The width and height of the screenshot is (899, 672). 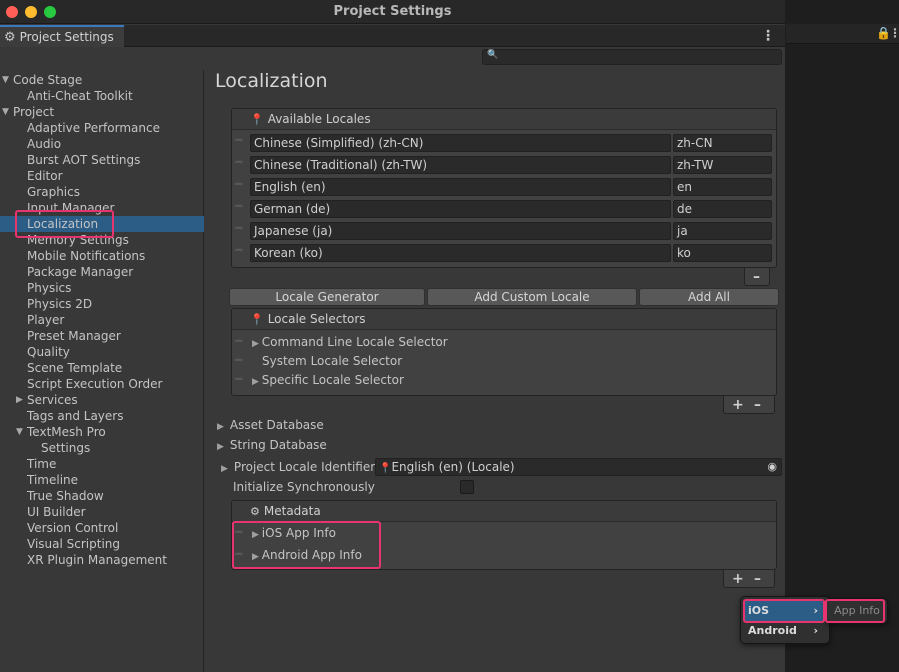 What do you see at coordinates (48, 352) in the screenshot?
I see `sidebar-item-label: Quality` at bounding box center [48, 352].